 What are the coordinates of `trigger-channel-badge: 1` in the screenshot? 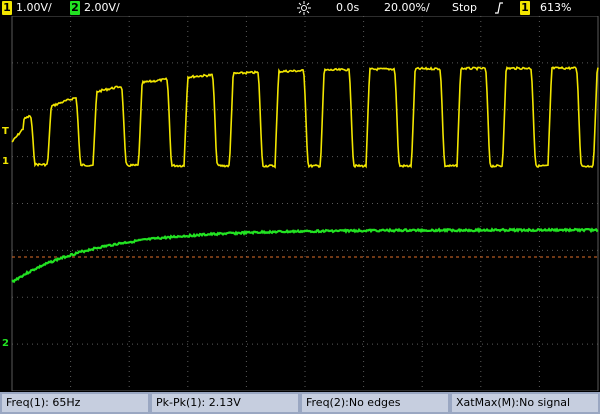 It's located at (525, 8).